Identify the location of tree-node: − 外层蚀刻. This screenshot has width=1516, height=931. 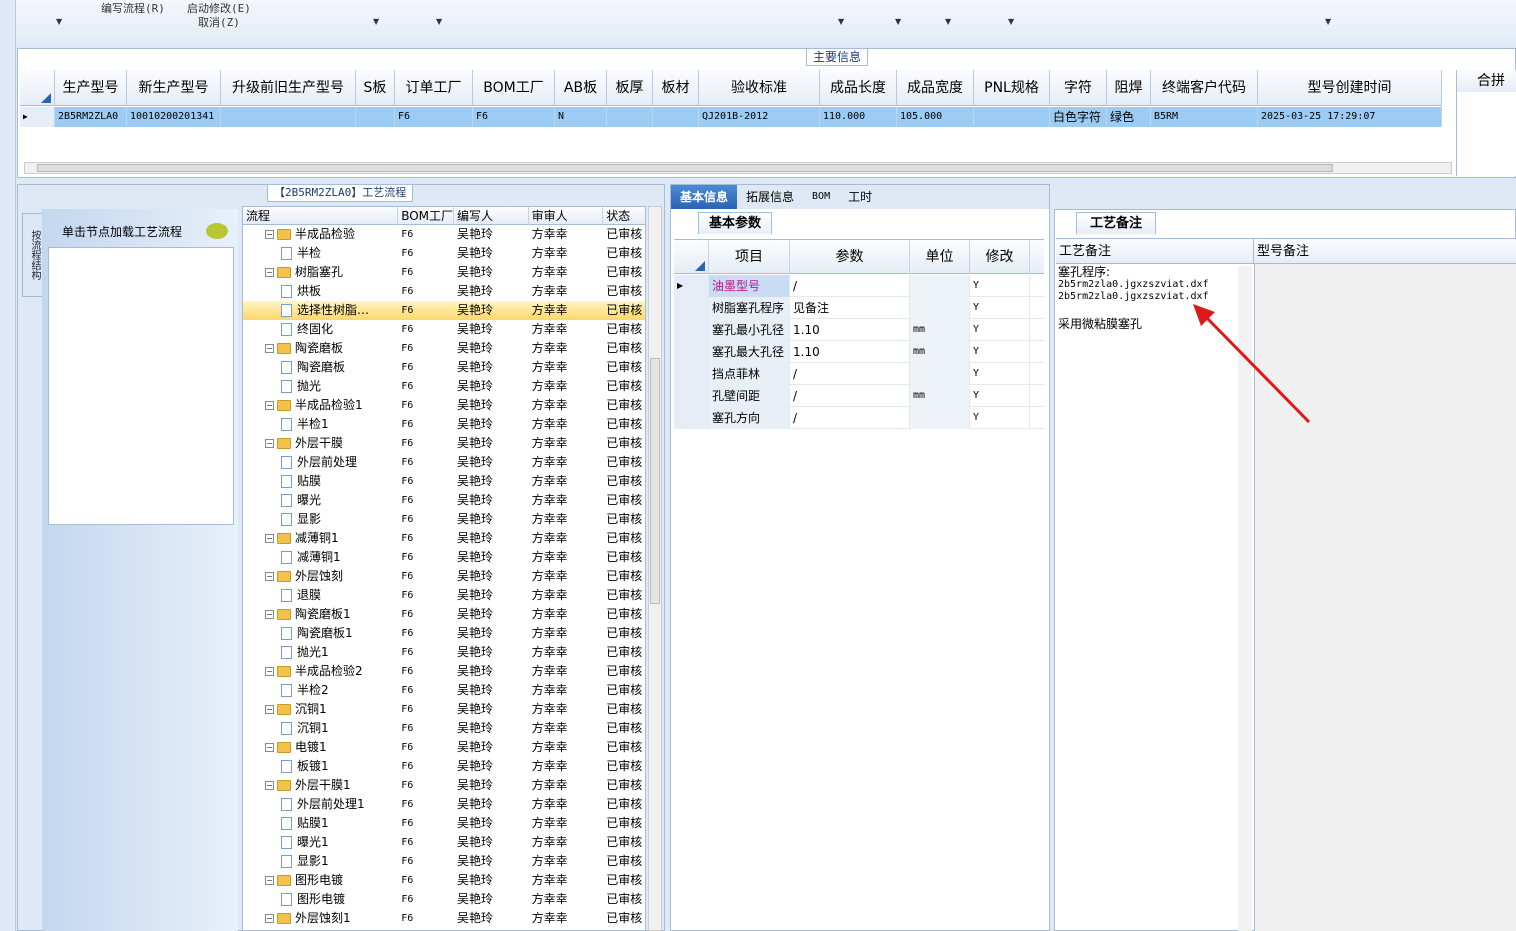
(320, 576).